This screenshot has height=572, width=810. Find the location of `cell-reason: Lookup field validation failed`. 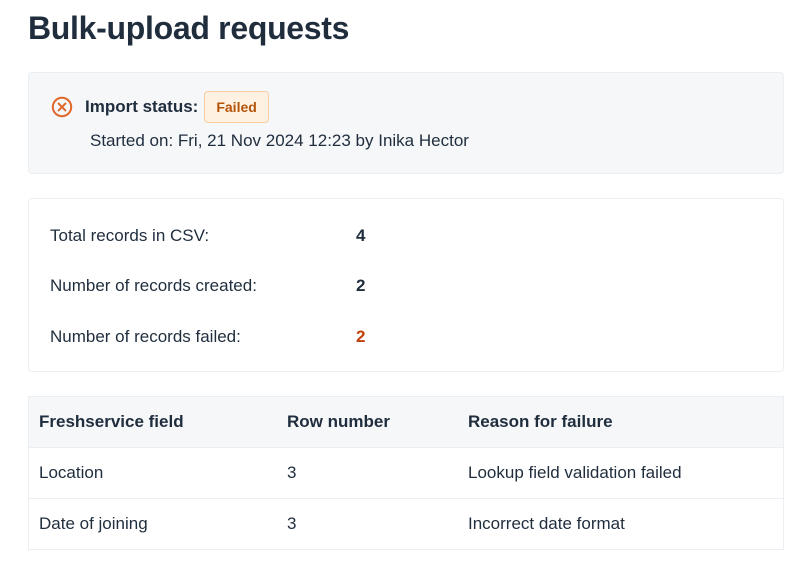

cell-reason: Lookup field validation failed is located at coordinates (621, 473).